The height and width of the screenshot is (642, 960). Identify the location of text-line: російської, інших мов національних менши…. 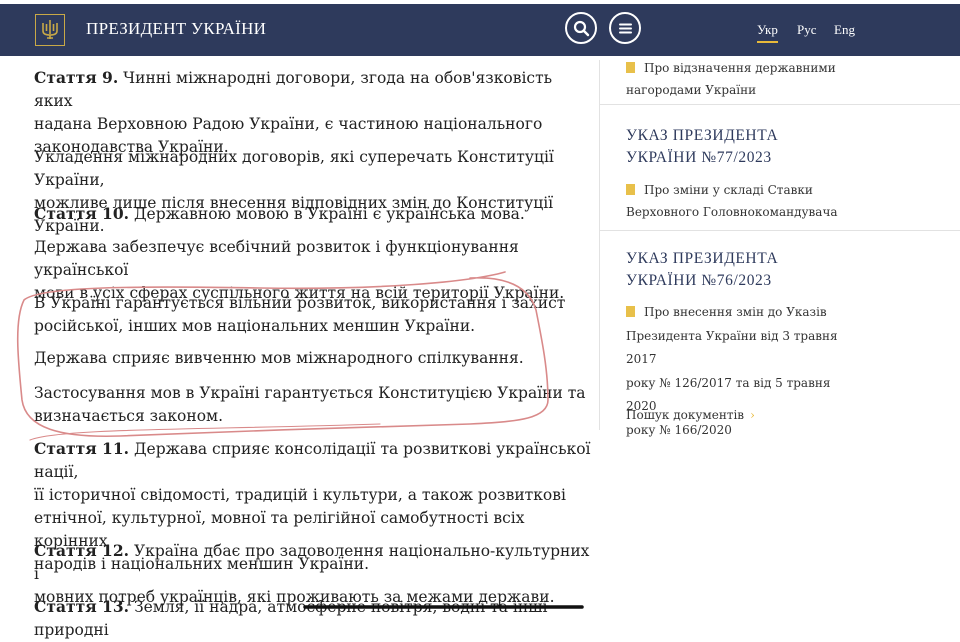
(255, 326).